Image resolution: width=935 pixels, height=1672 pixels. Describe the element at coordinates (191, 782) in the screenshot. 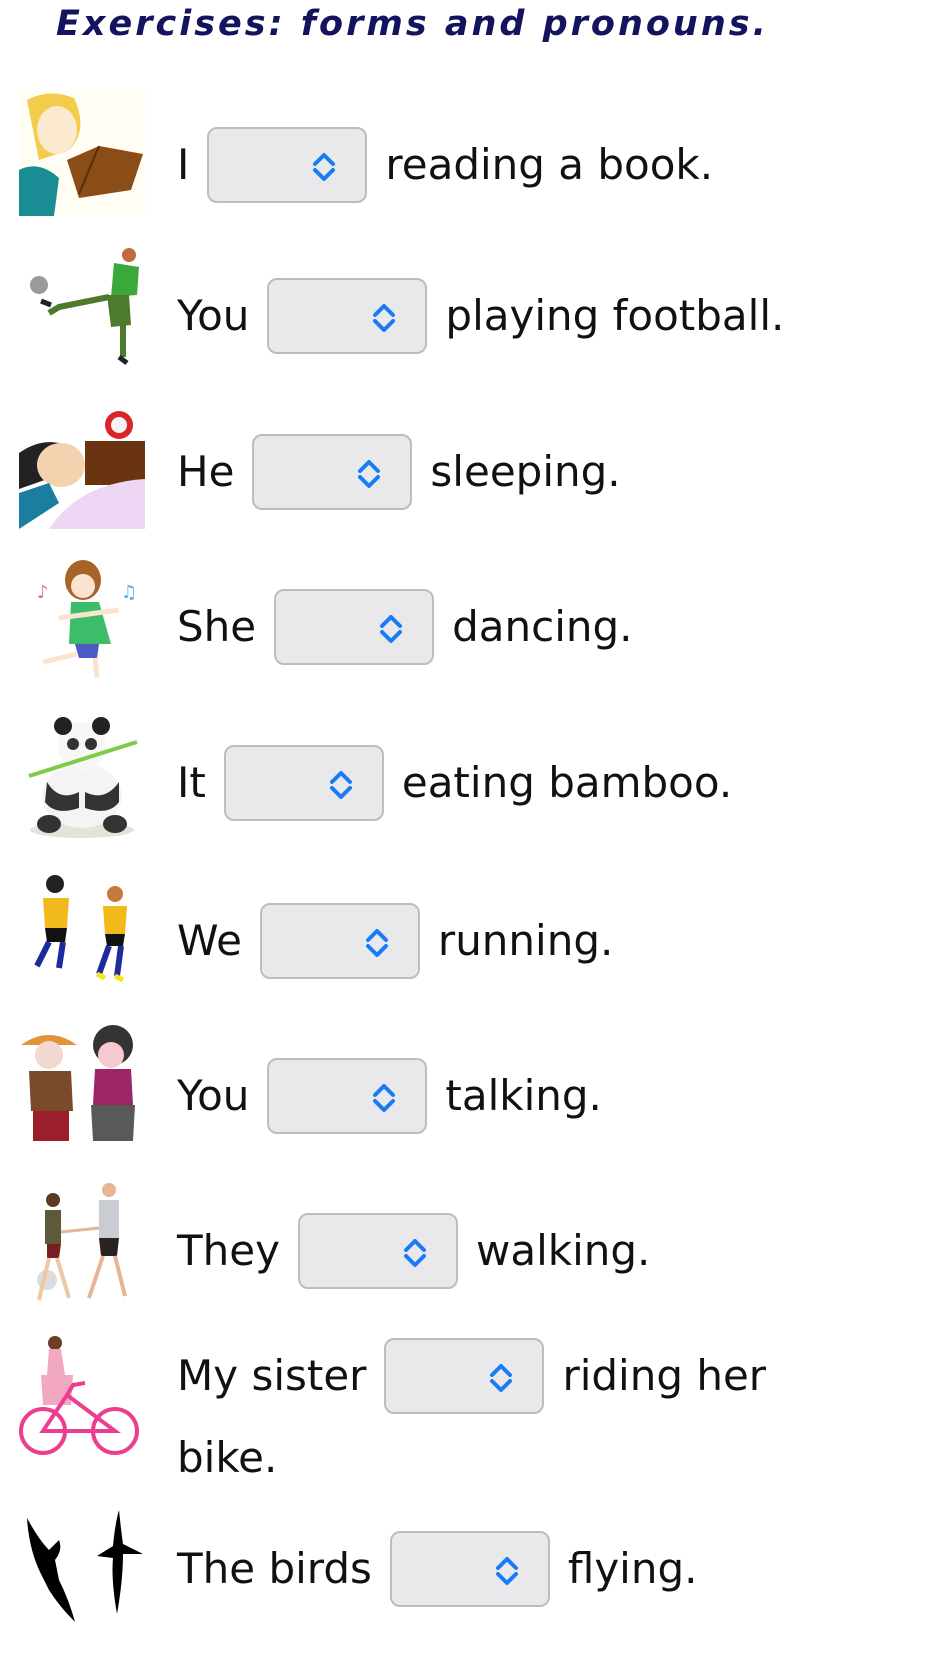

I see `subject-text: It` at that location.